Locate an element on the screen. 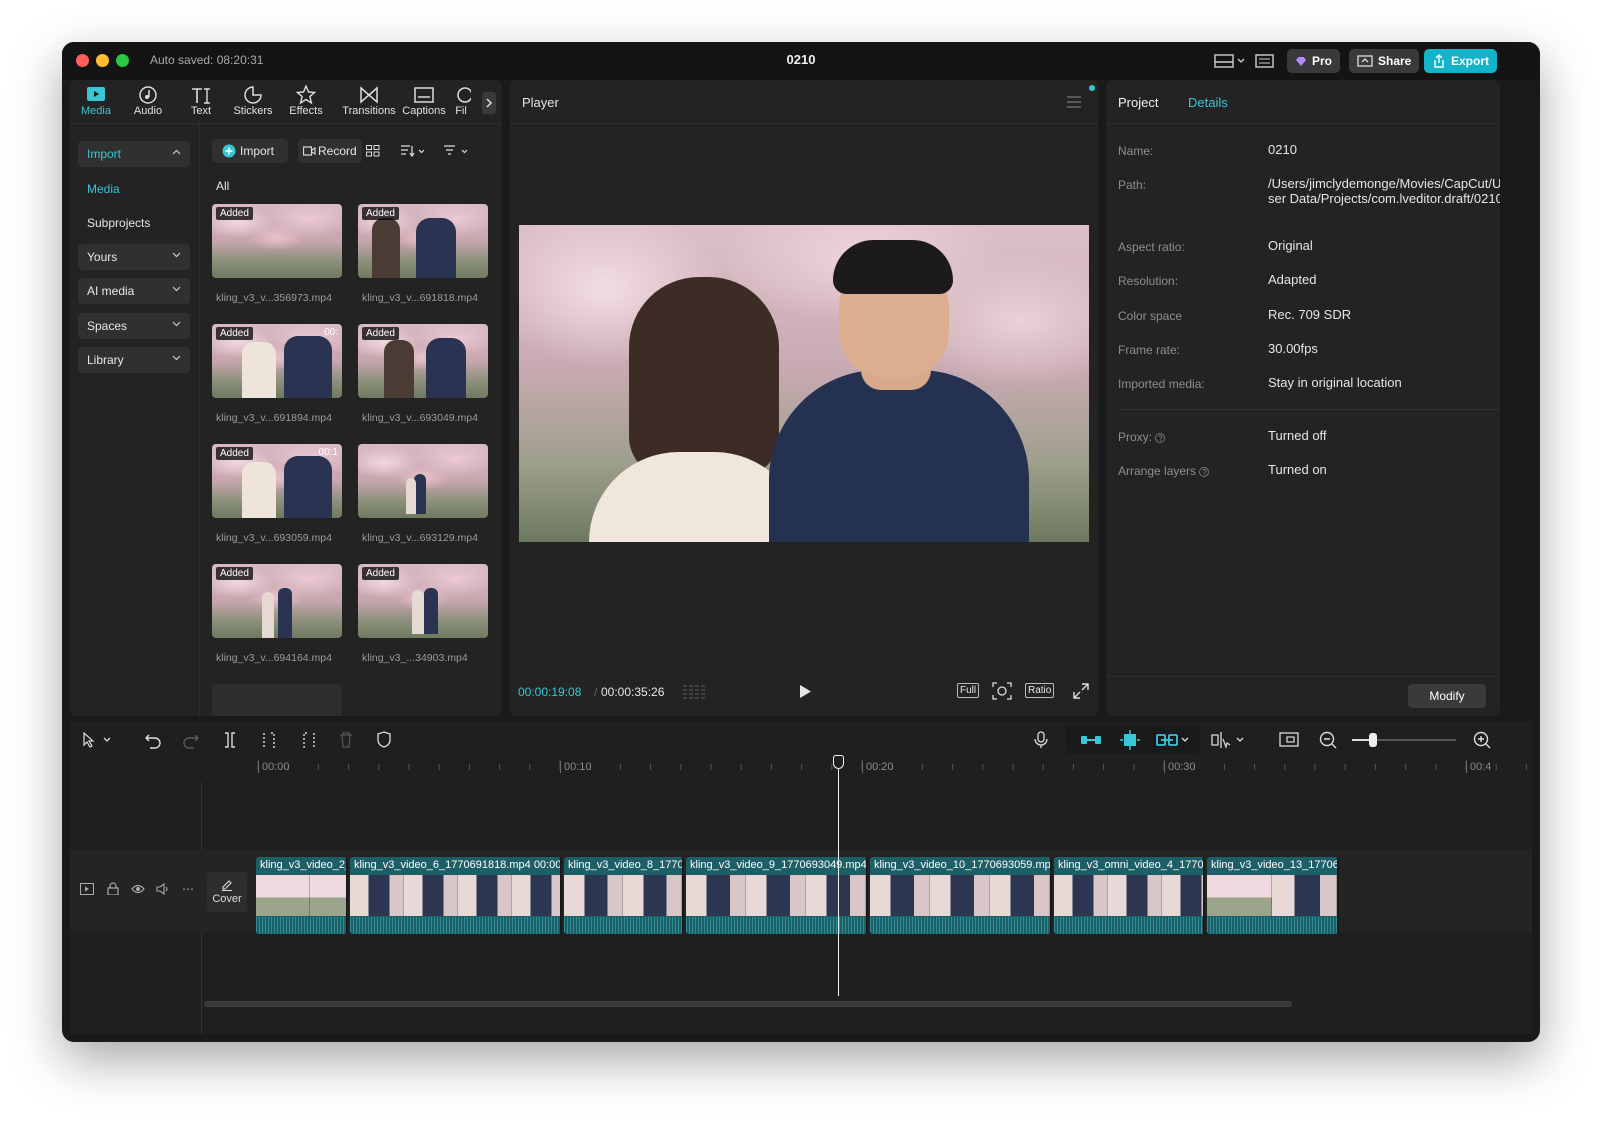 The height and width of the screenshot is (1121, 1600). horizontal-scrollbar is located at coordinates (748, 1004).